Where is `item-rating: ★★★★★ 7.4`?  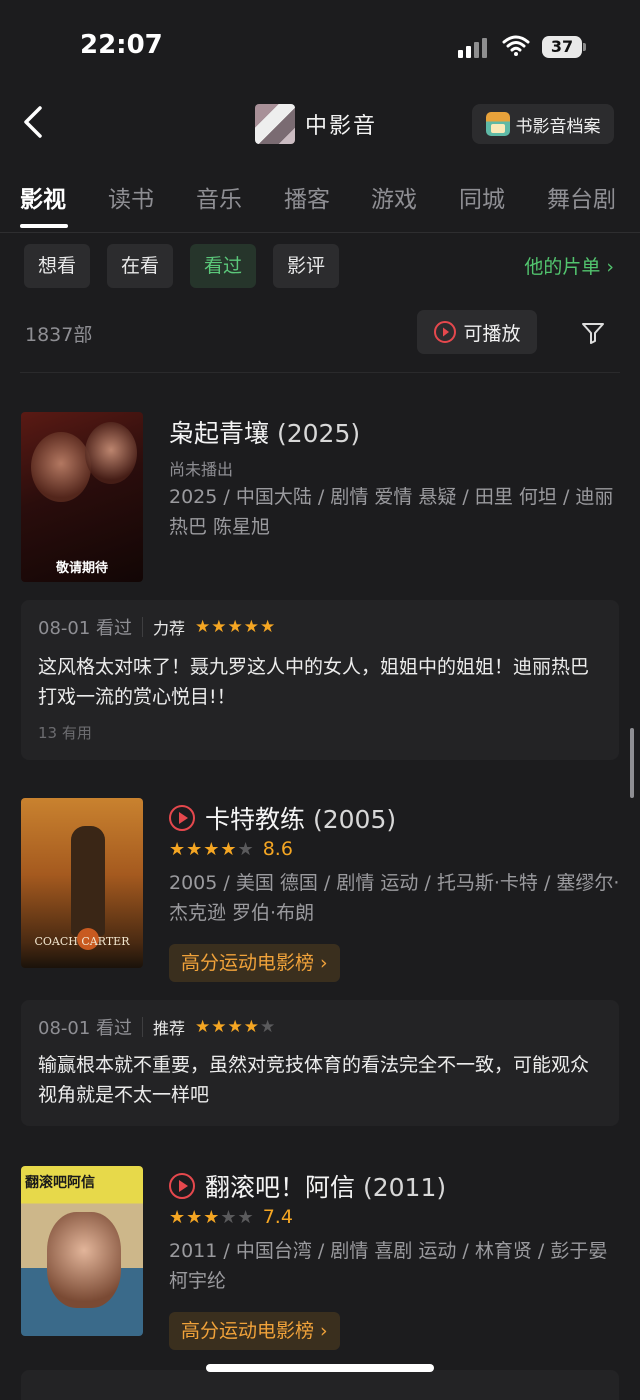 item-rating: ★★★★★ 7.4 is located at coordinates (231, 1217).